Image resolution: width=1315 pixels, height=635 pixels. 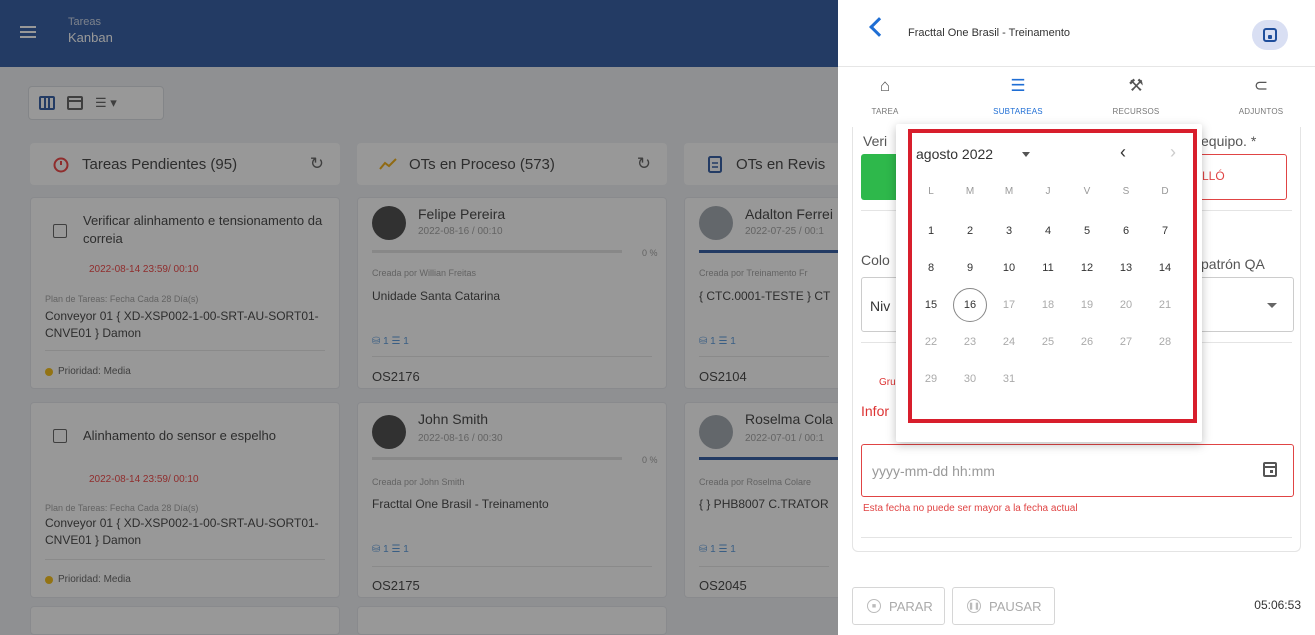 I want to click on tab-tarea: ⌂ TAREA, so click(x=885, y=95).